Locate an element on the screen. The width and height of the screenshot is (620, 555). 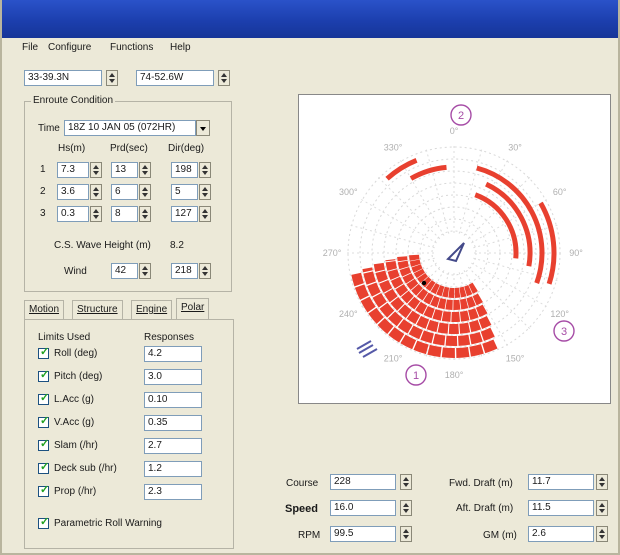
hs-field-2: 3.6 is located at coordinates (73, 192).